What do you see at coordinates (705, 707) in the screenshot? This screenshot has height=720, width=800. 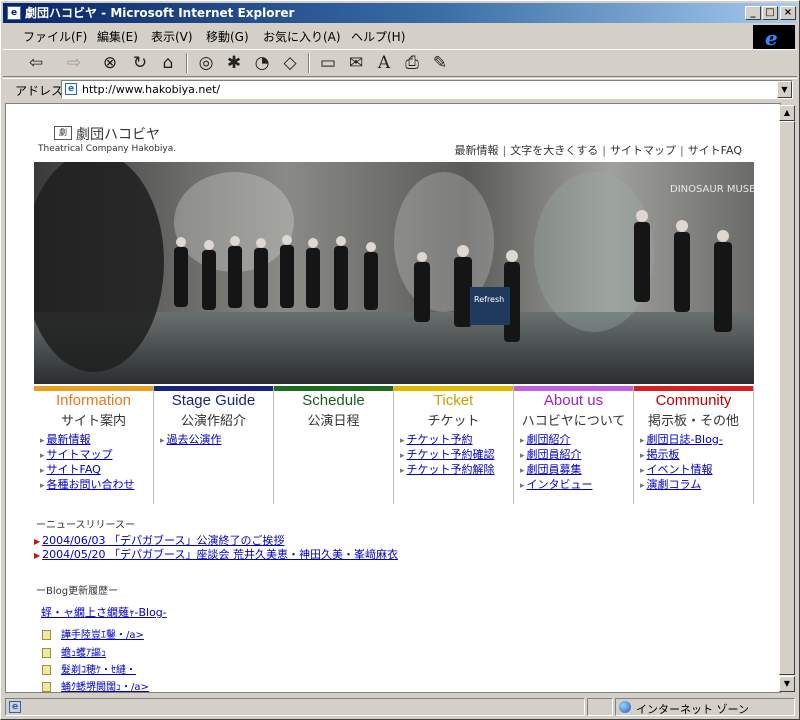 I see `status-zone: インターネット ゾーン` at bounding box center [705, 707].